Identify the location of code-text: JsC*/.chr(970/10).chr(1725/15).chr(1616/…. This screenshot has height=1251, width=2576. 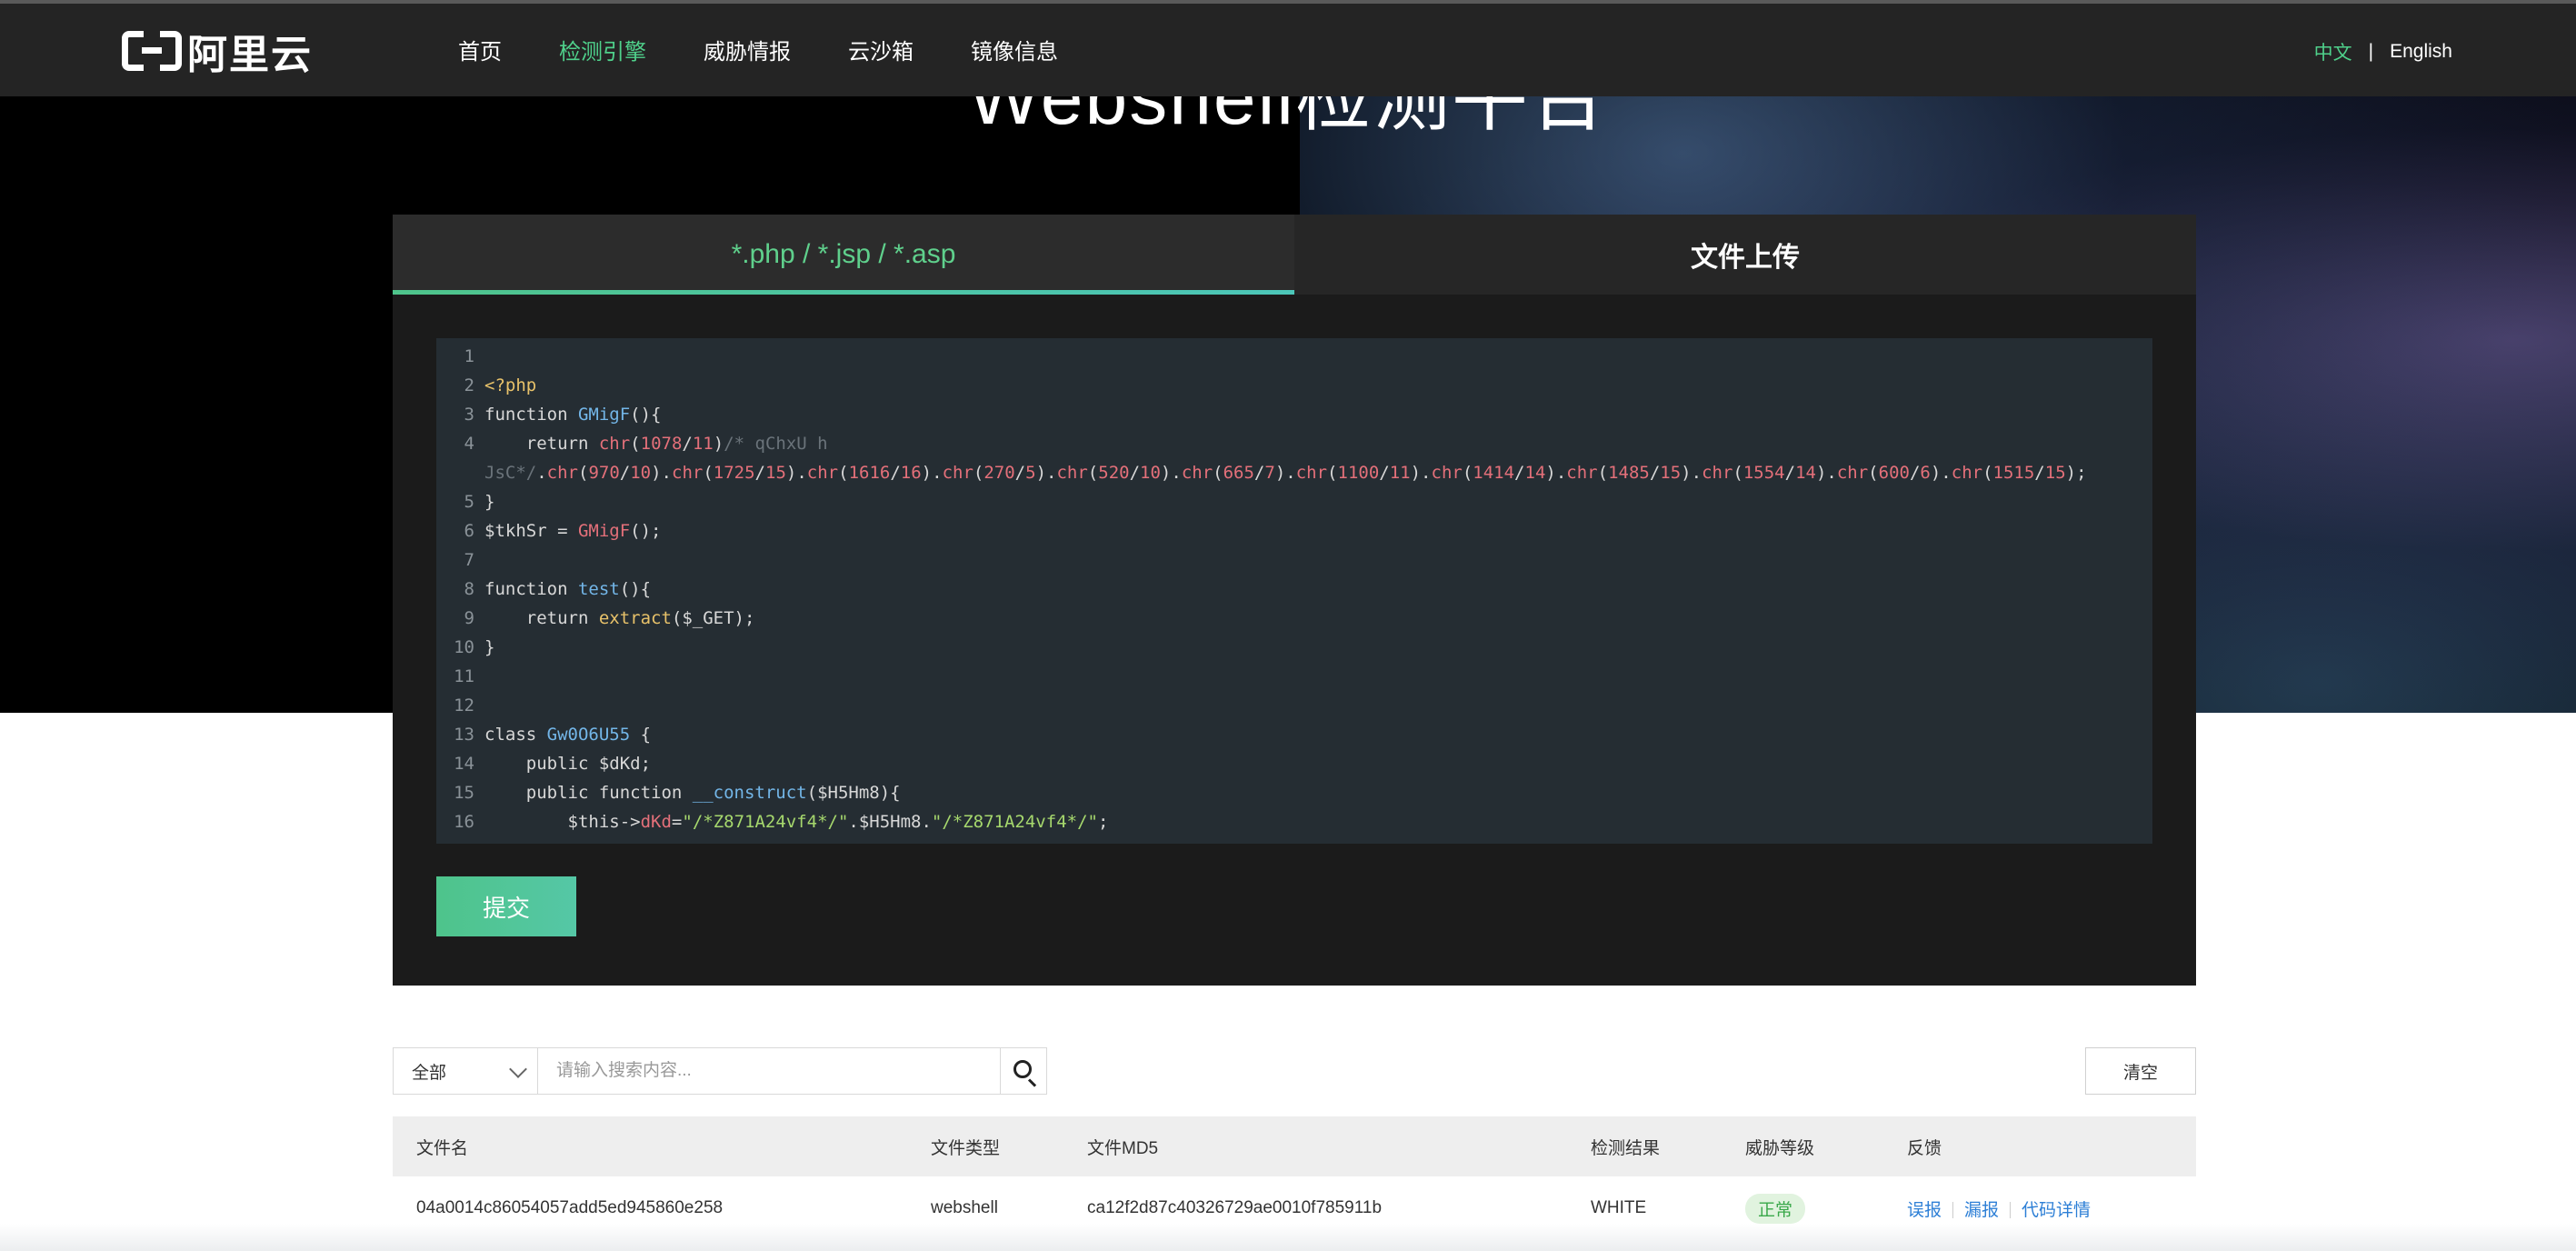
(1285, 473).